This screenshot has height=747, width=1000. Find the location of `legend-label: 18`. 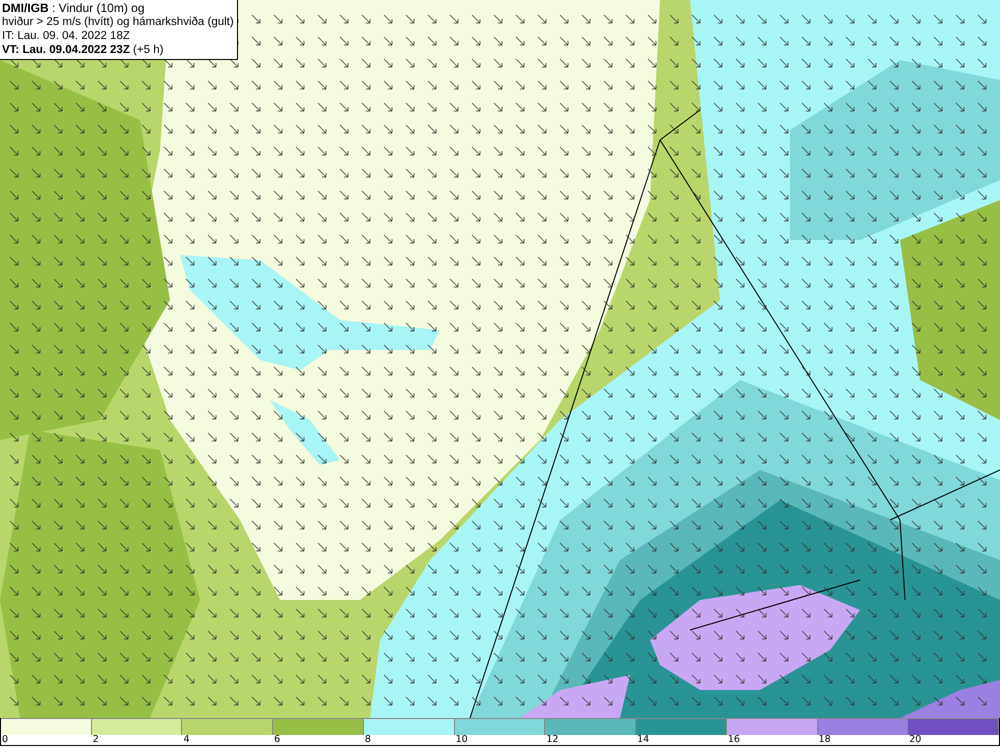

legend-label: 18 is located at coordinates (824, 740).